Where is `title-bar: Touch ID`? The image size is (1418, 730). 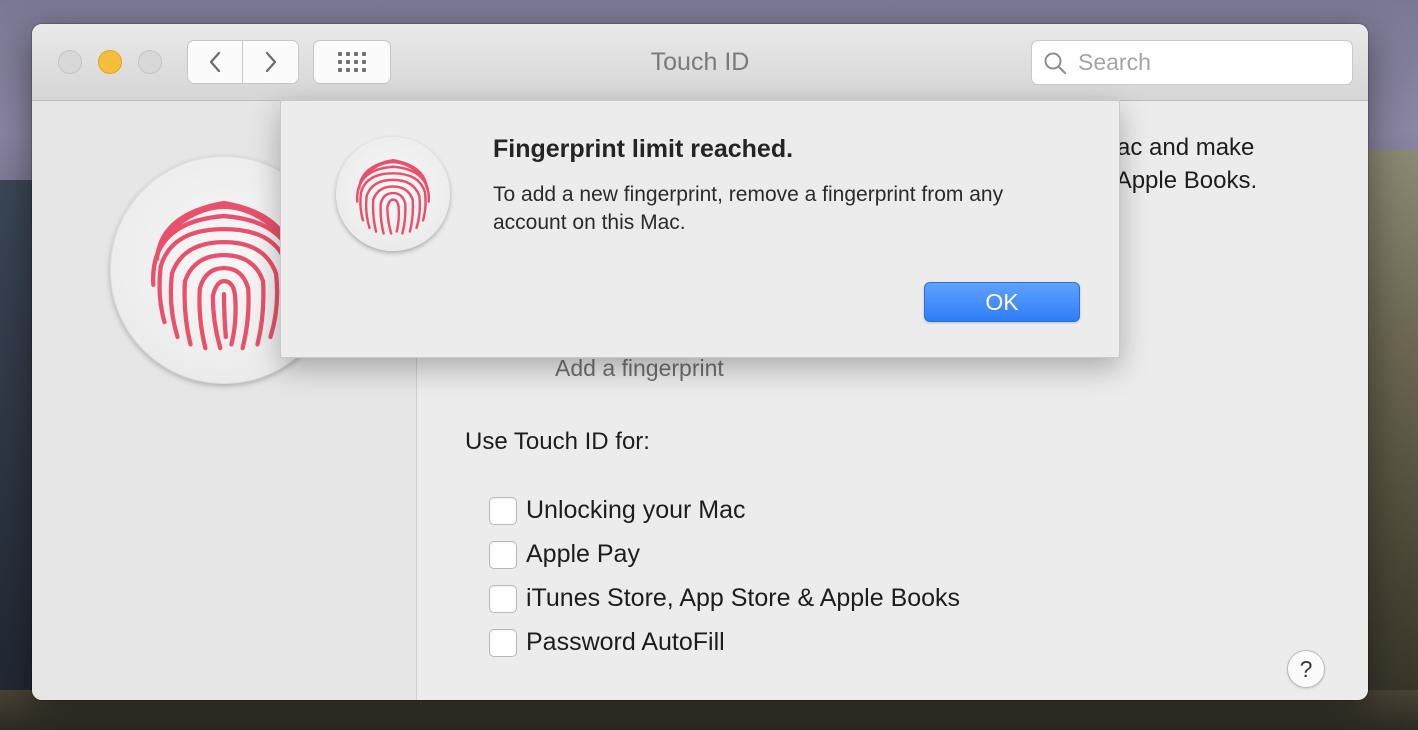 title-bar: Touch ID is located at coordinates (700, 62).